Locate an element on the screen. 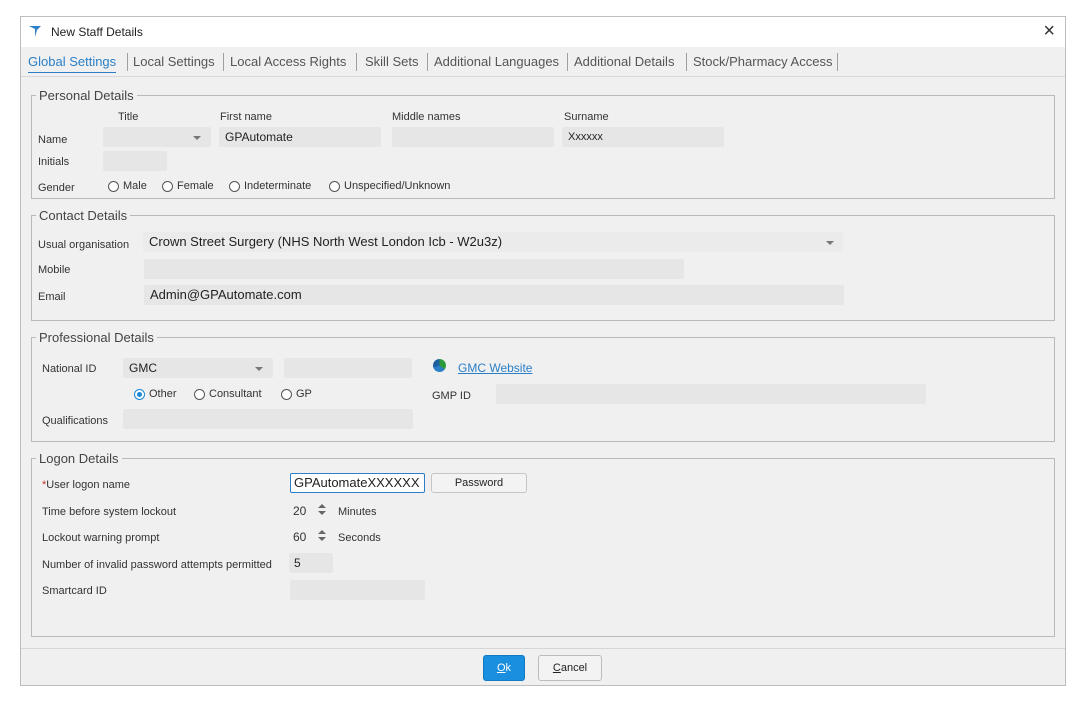 Image resolution: width=1086 pixels, height=710 pixels. gender-female-radio: Female is located at coordinates (188, 186).